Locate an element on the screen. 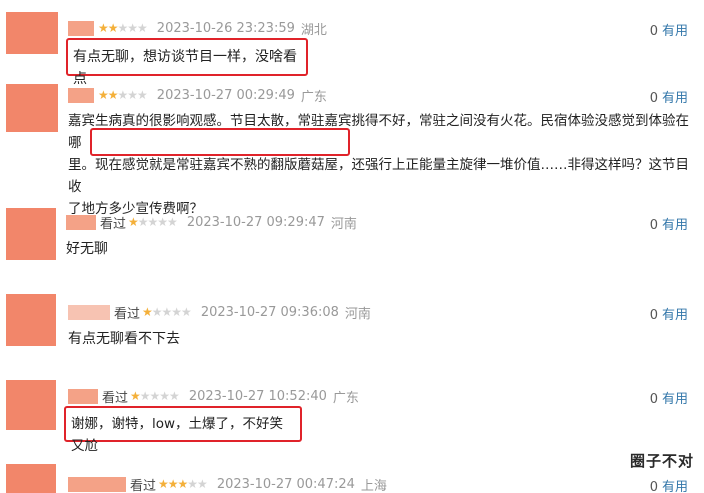  highlight-box: 谢娜，谢特，low，土爆了，不好笑又尬 is located at coordinates (183, 430).